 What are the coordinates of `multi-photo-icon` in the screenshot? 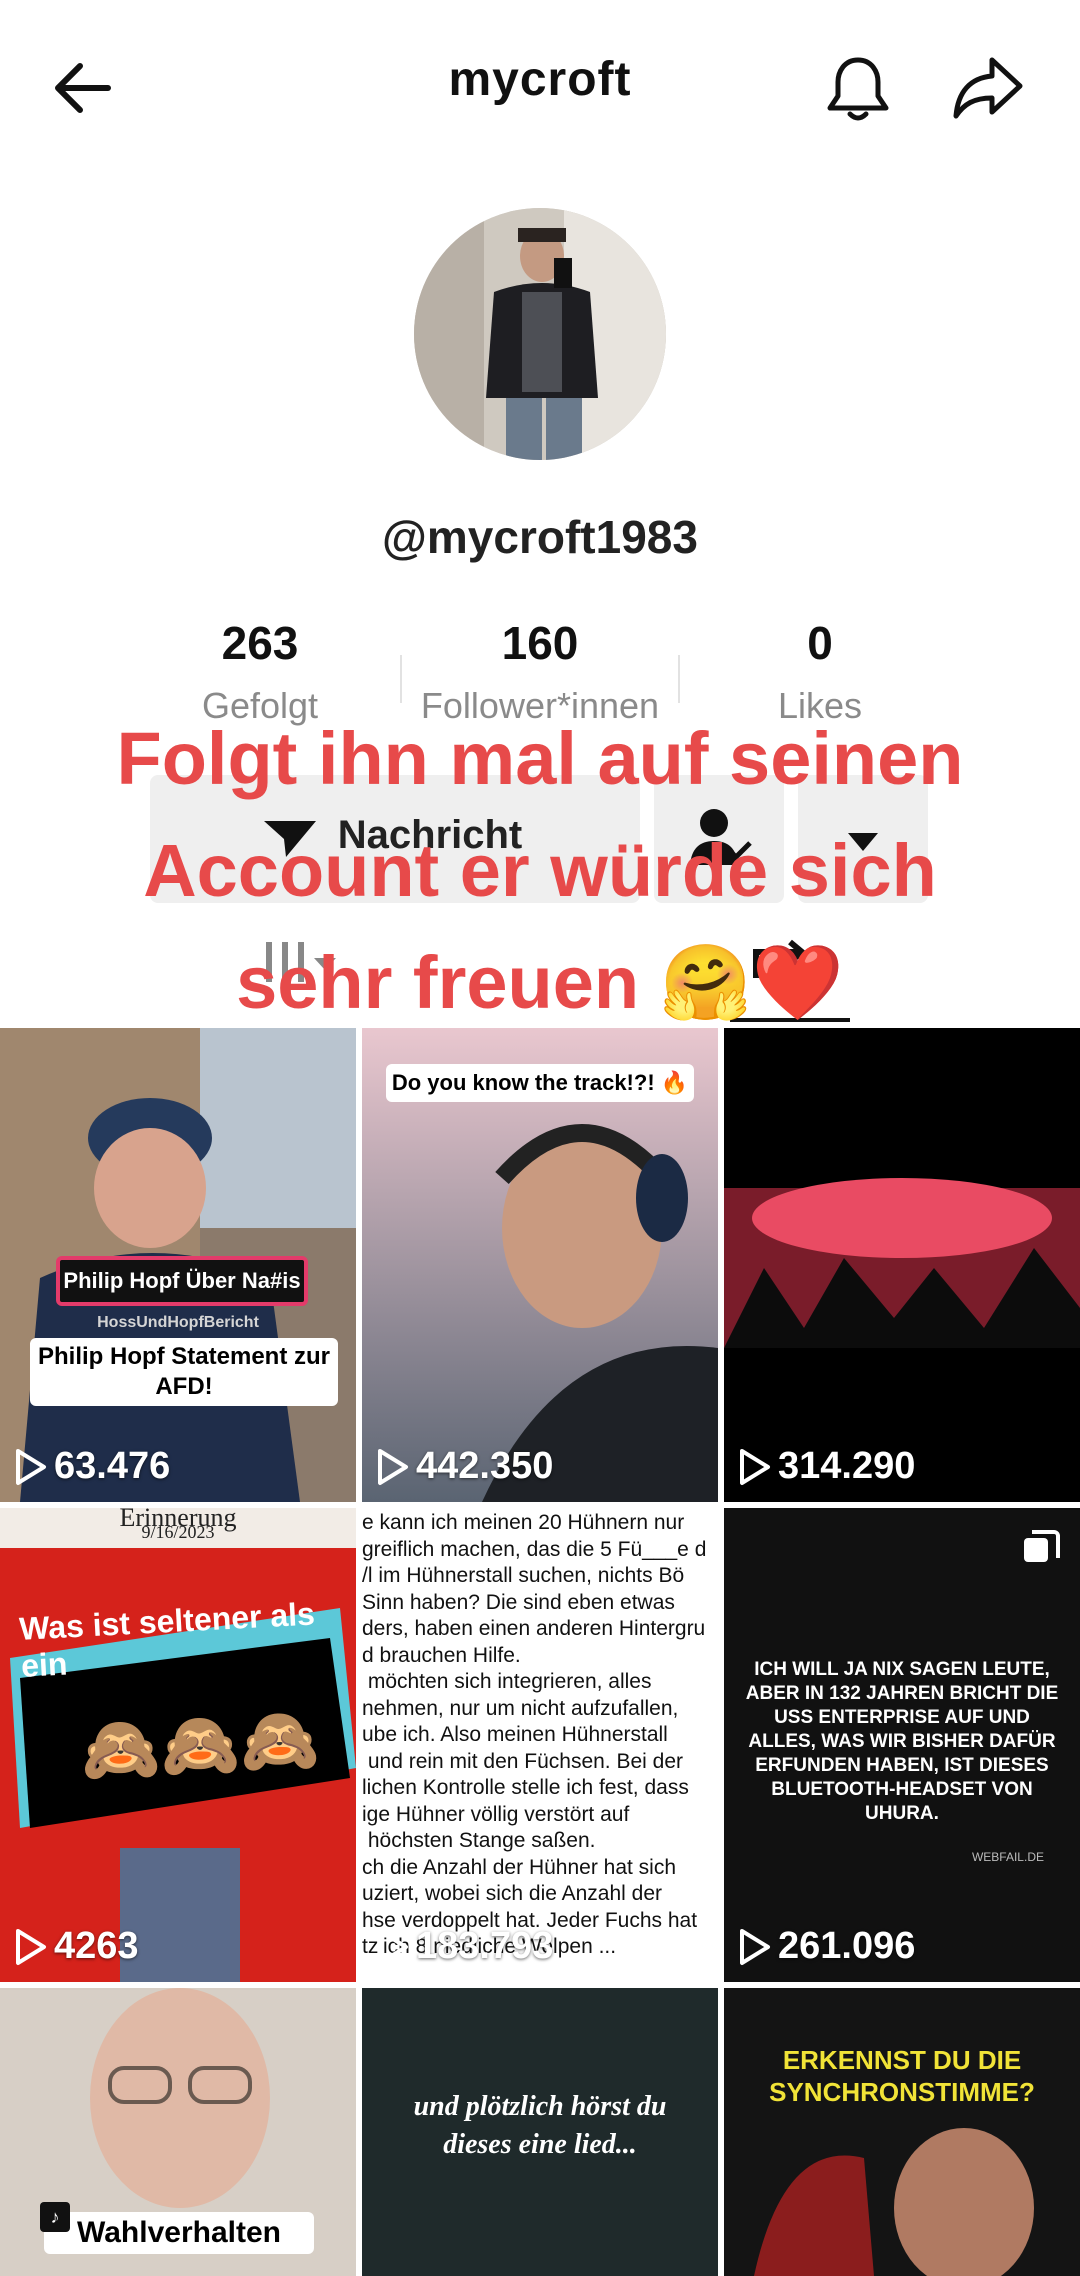 It's located at (1042, 1546).